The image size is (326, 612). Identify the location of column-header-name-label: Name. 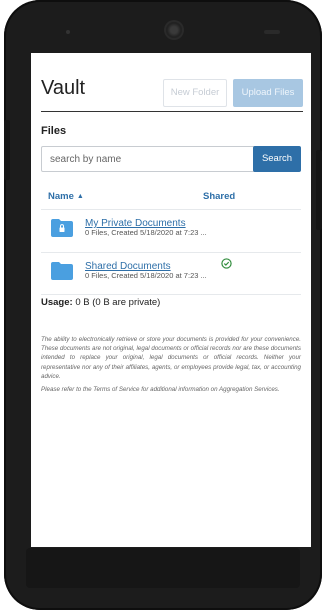
(61, 196).